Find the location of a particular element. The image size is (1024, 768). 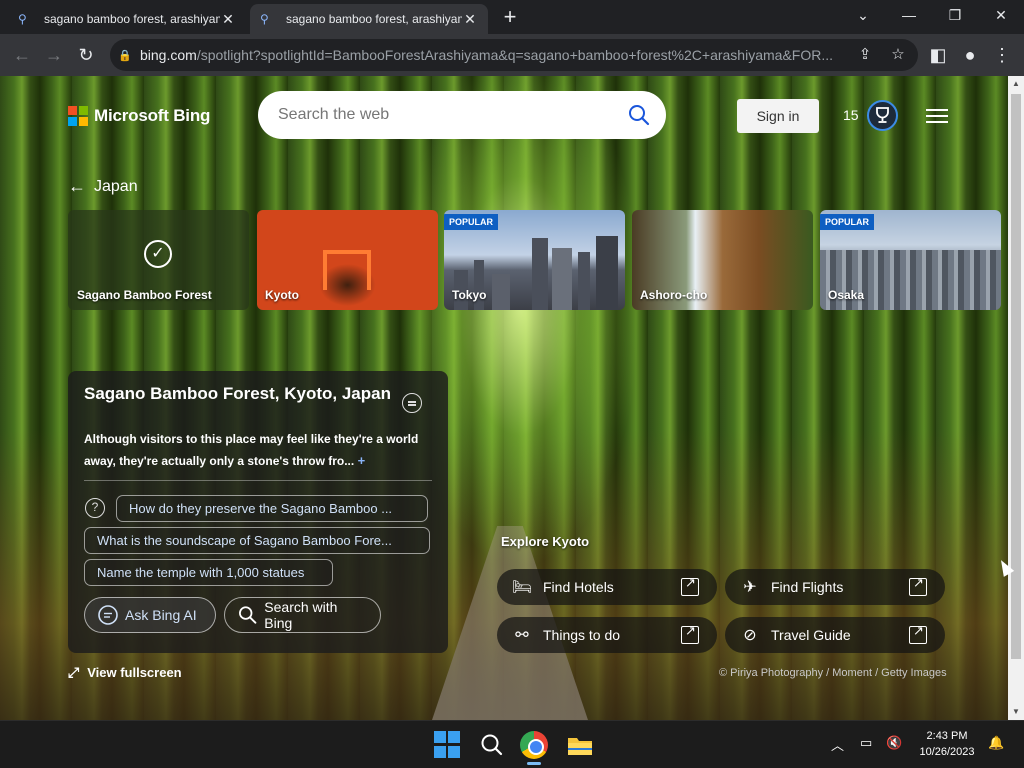

things-to-do-button: ⚯ Things to do is located at coordinates (607, 635).